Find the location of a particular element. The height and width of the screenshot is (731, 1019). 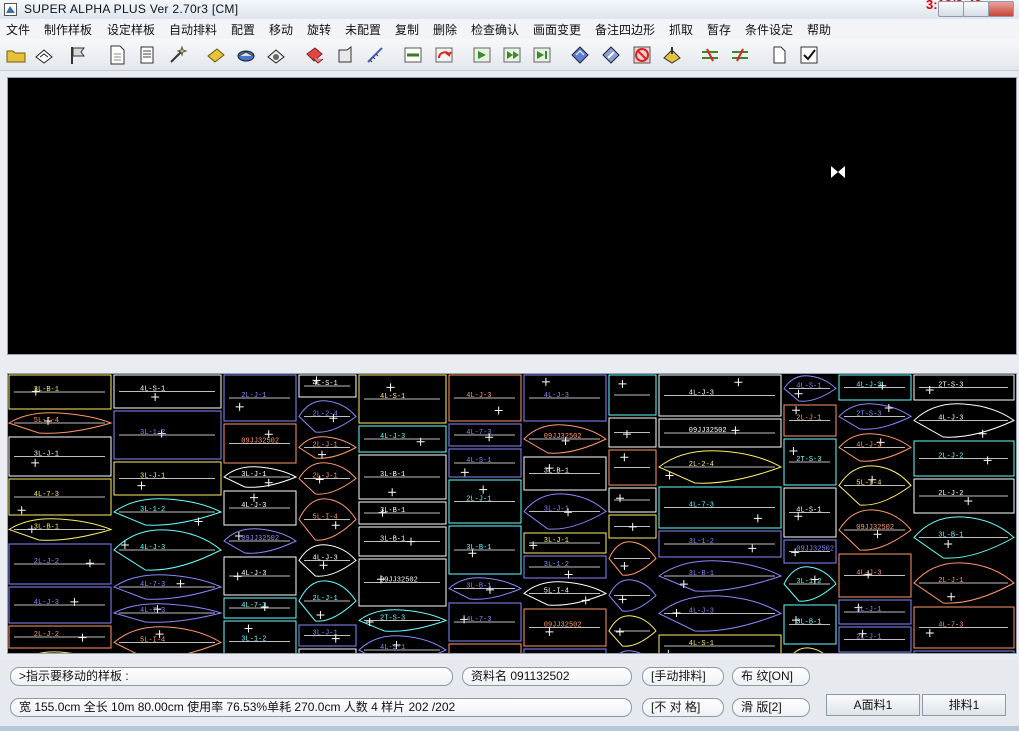

green-end-icon is located at coordinates (542, 55).